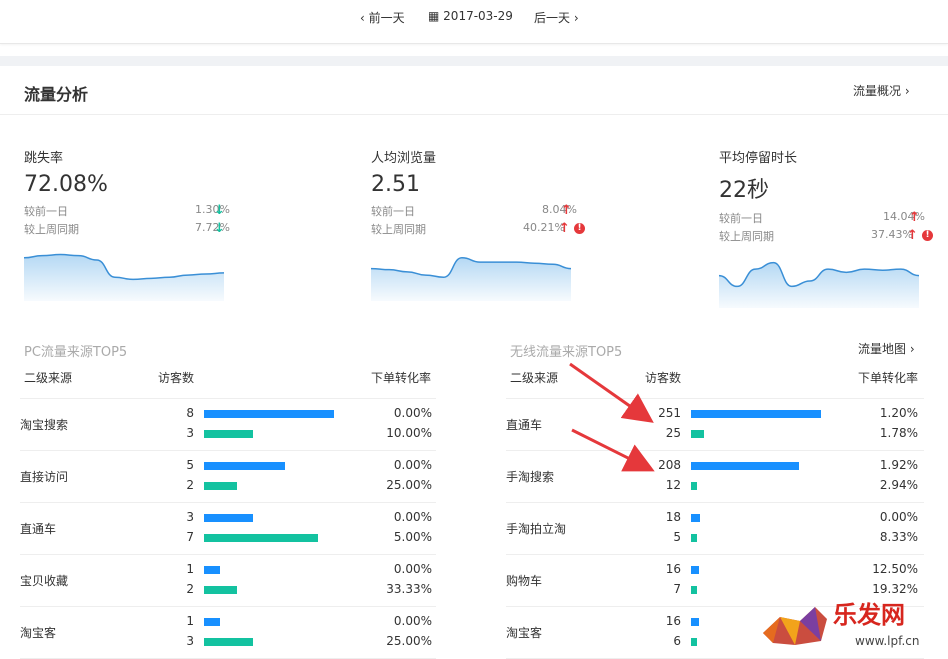 The width and height of the screenshot is (948, 659). Describe the element at coordinates (869, 614) in the screenshot. I see `svg-text: 乐发网` at that location.